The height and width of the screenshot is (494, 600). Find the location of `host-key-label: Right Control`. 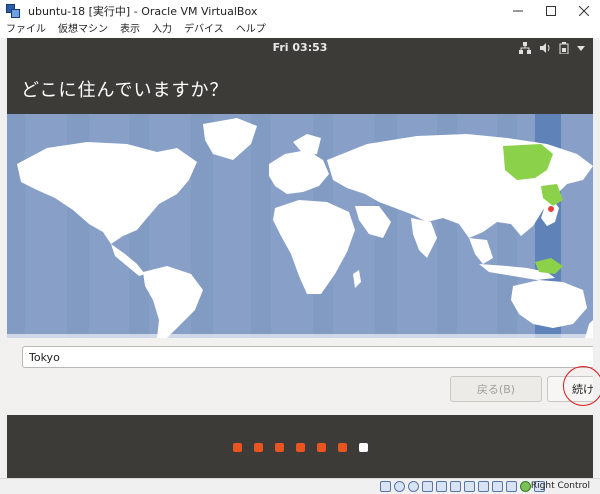

host-key-label: Right Control is located at coordinates (560, 486).